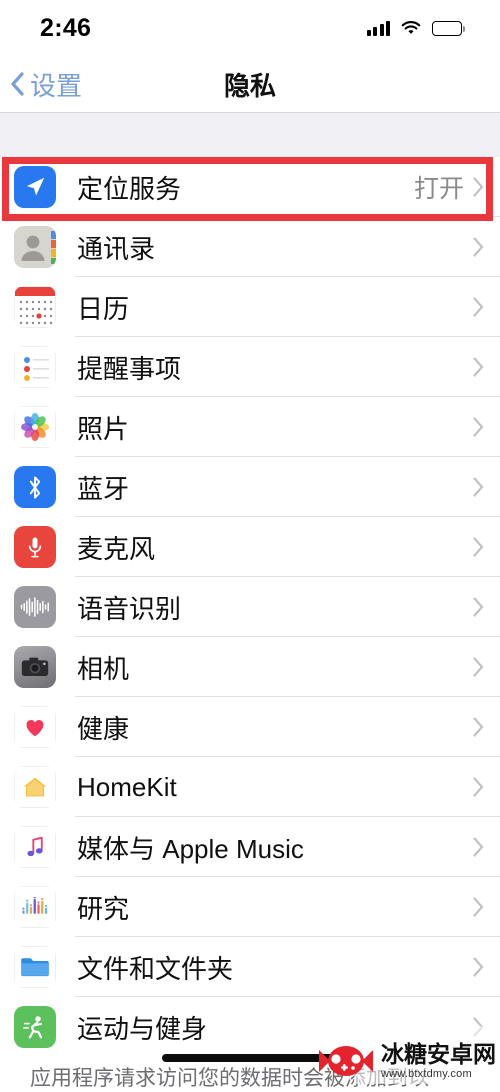  Describe the element at coordinates (250, 487) in the screenshot. I see `list-item: 蓝牙` at that location.